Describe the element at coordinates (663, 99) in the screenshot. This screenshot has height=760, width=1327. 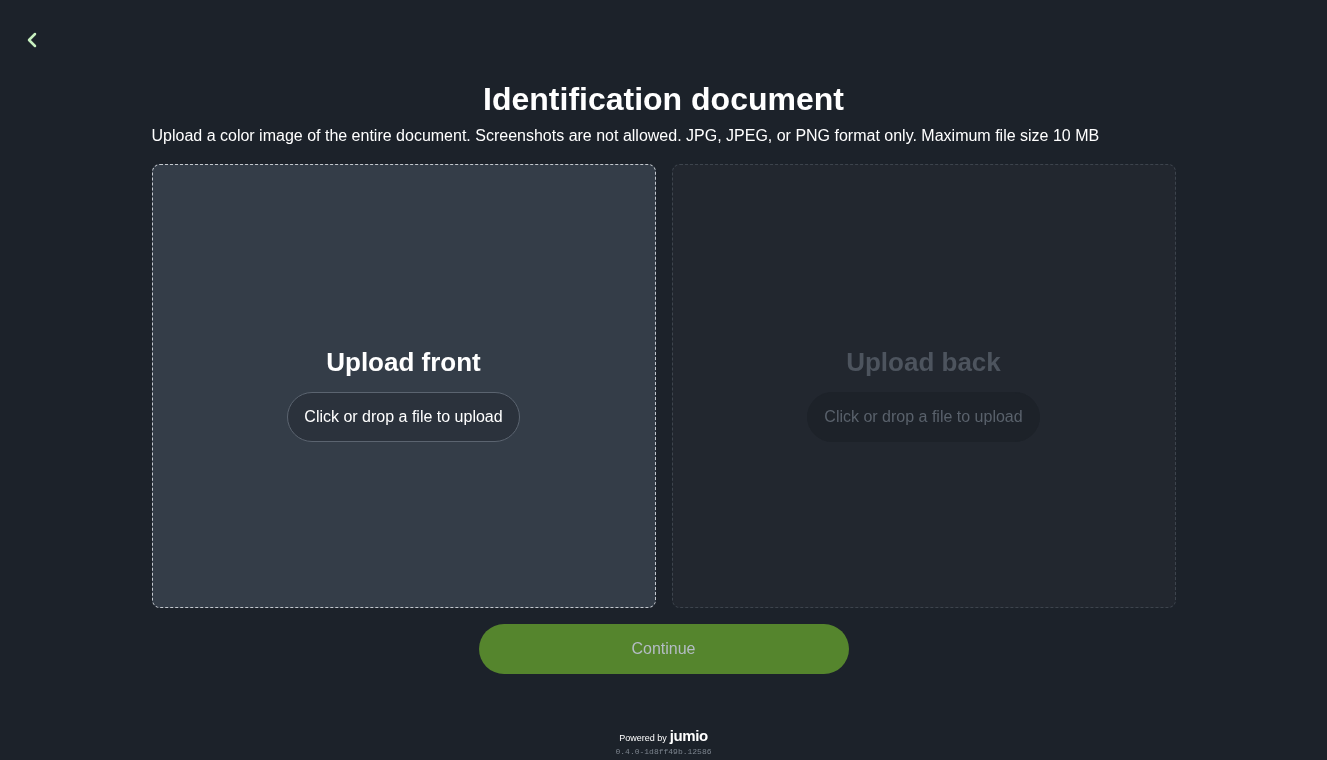
I see `page-title: Identification document` at that location.